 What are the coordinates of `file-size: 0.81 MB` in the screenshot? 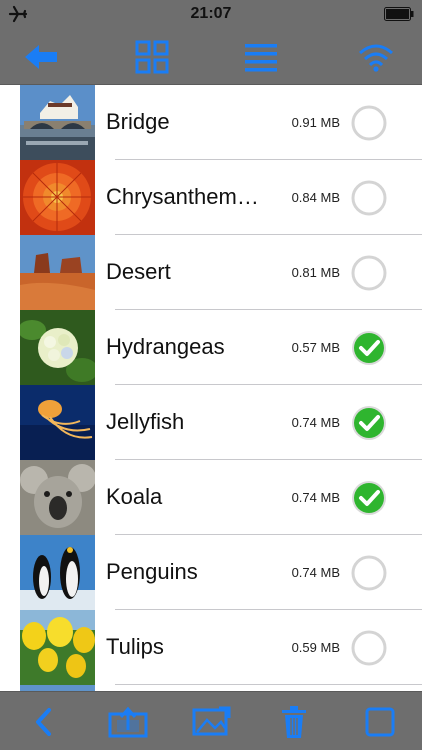 It's located at (315, 272).